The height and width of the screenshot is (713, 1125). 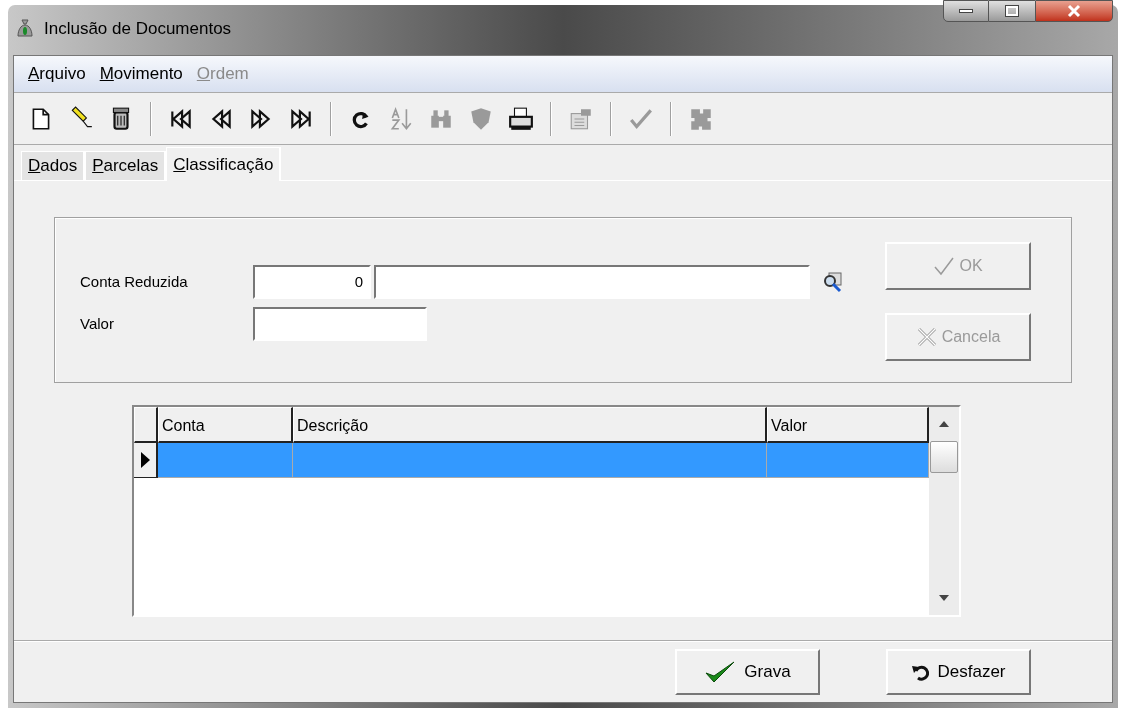 What do you see at coordinates (958, 671) in the screenshot?
I see `footer-button: Desfazer` at bounding box center [958, 671].